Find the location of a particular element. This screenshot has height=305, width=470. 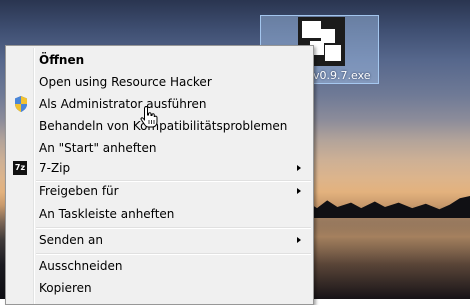

treeline-silhouette is located at coordinates (385, 207).